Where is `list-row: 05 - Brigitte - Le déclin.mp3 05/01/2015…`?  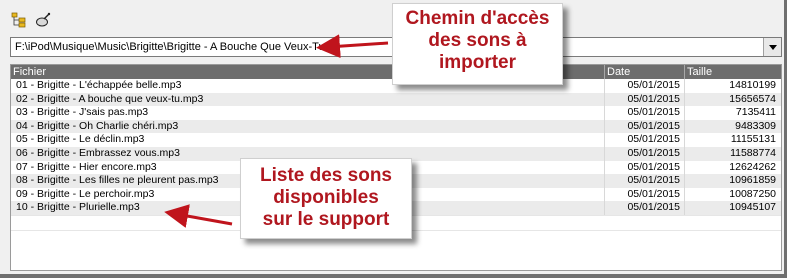
list-row: 05 - Brigitte - Le déclin.mp3 05/01/2015… is located at coordinates (396, 140).